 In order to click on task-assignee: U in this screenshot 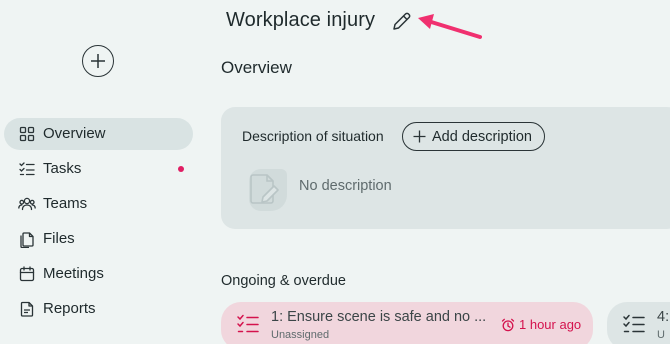, I will do `click(661, 335)`.